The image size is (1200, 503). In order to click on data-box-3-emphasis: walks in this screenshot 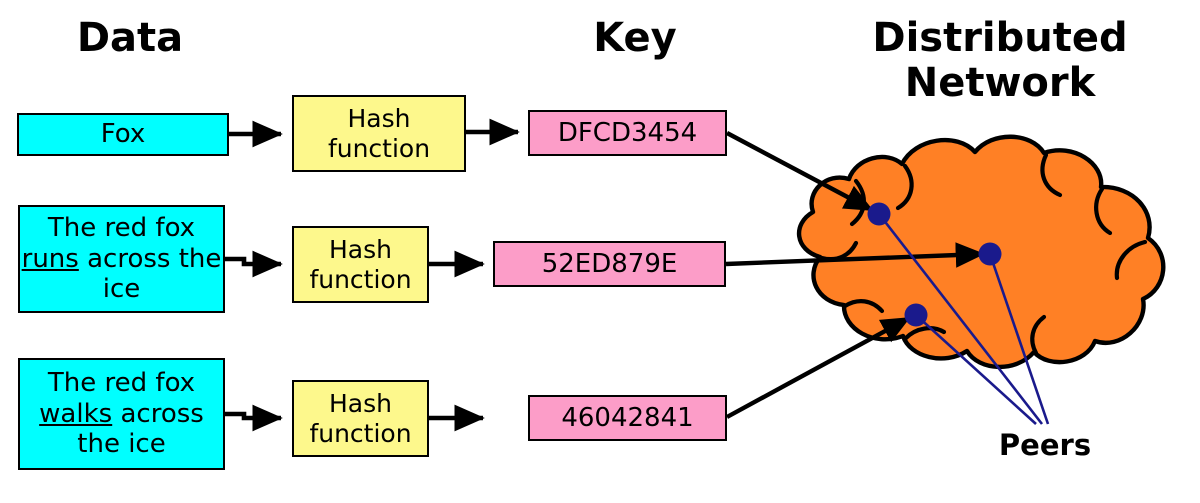, I will do `click(76, 413)`.